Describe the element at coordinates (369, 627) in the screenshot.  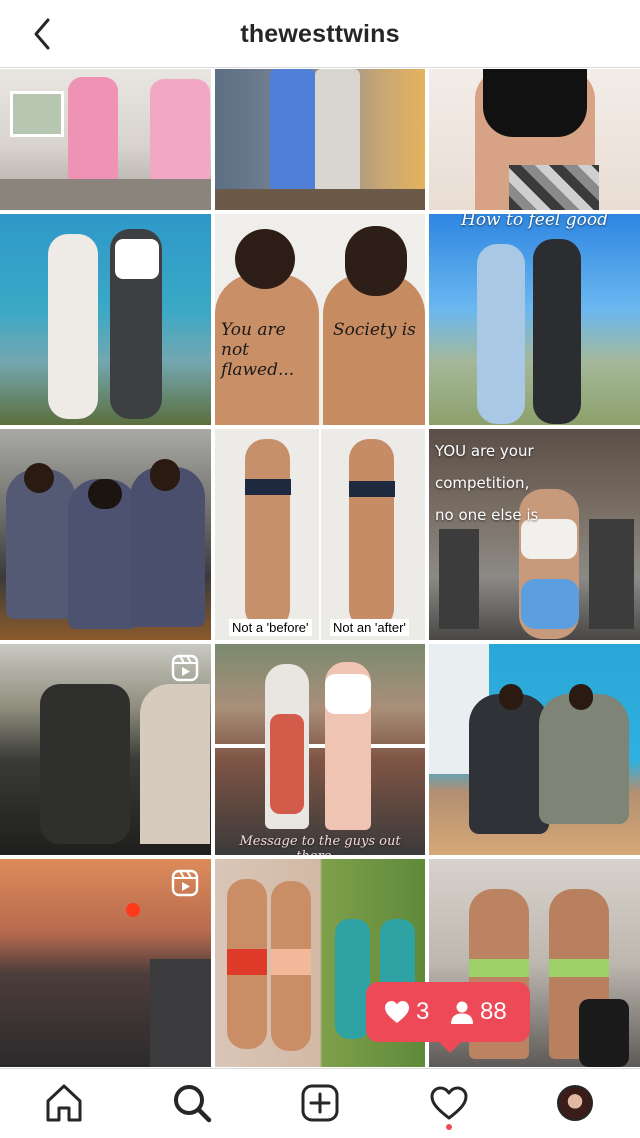
I see `post-tag: Not an 'after'` at that location.